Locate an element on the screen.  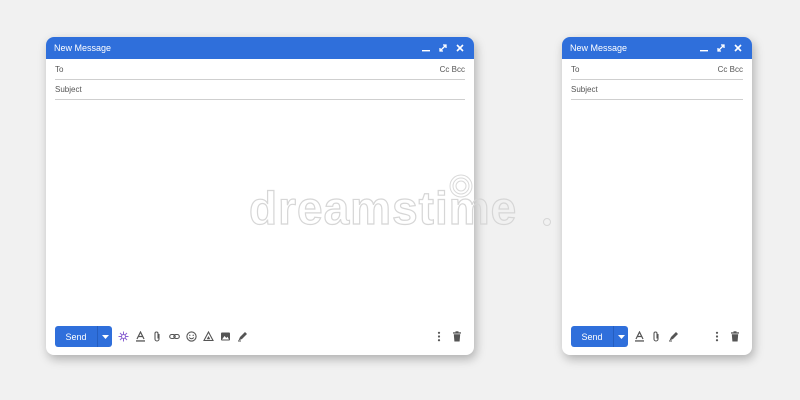
link-icon is located at coordinates (174, 336).